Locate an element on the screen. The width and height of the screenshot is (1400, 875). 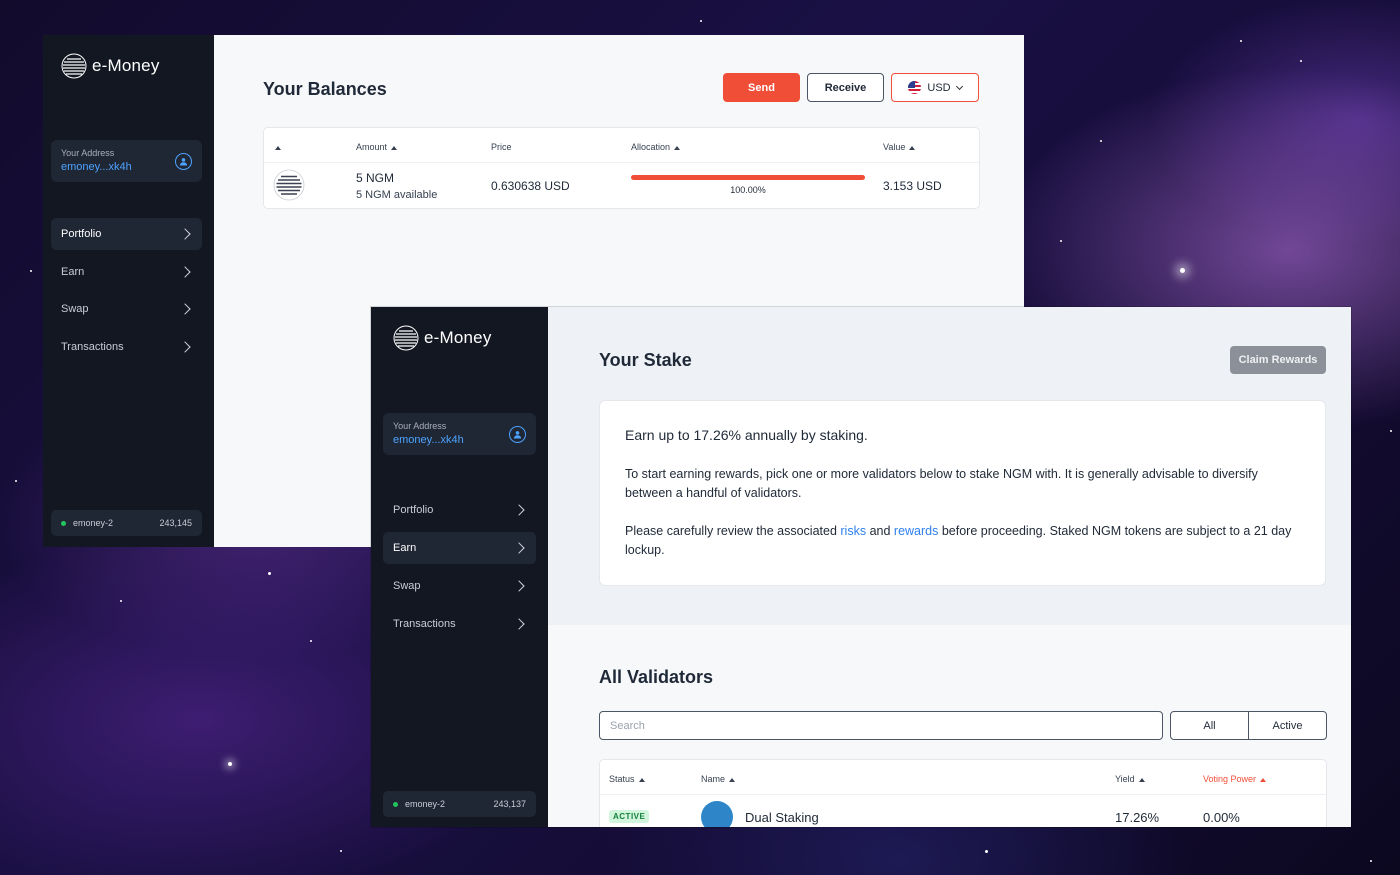
filter-all-button: All is located at coordinates (1209, 725).